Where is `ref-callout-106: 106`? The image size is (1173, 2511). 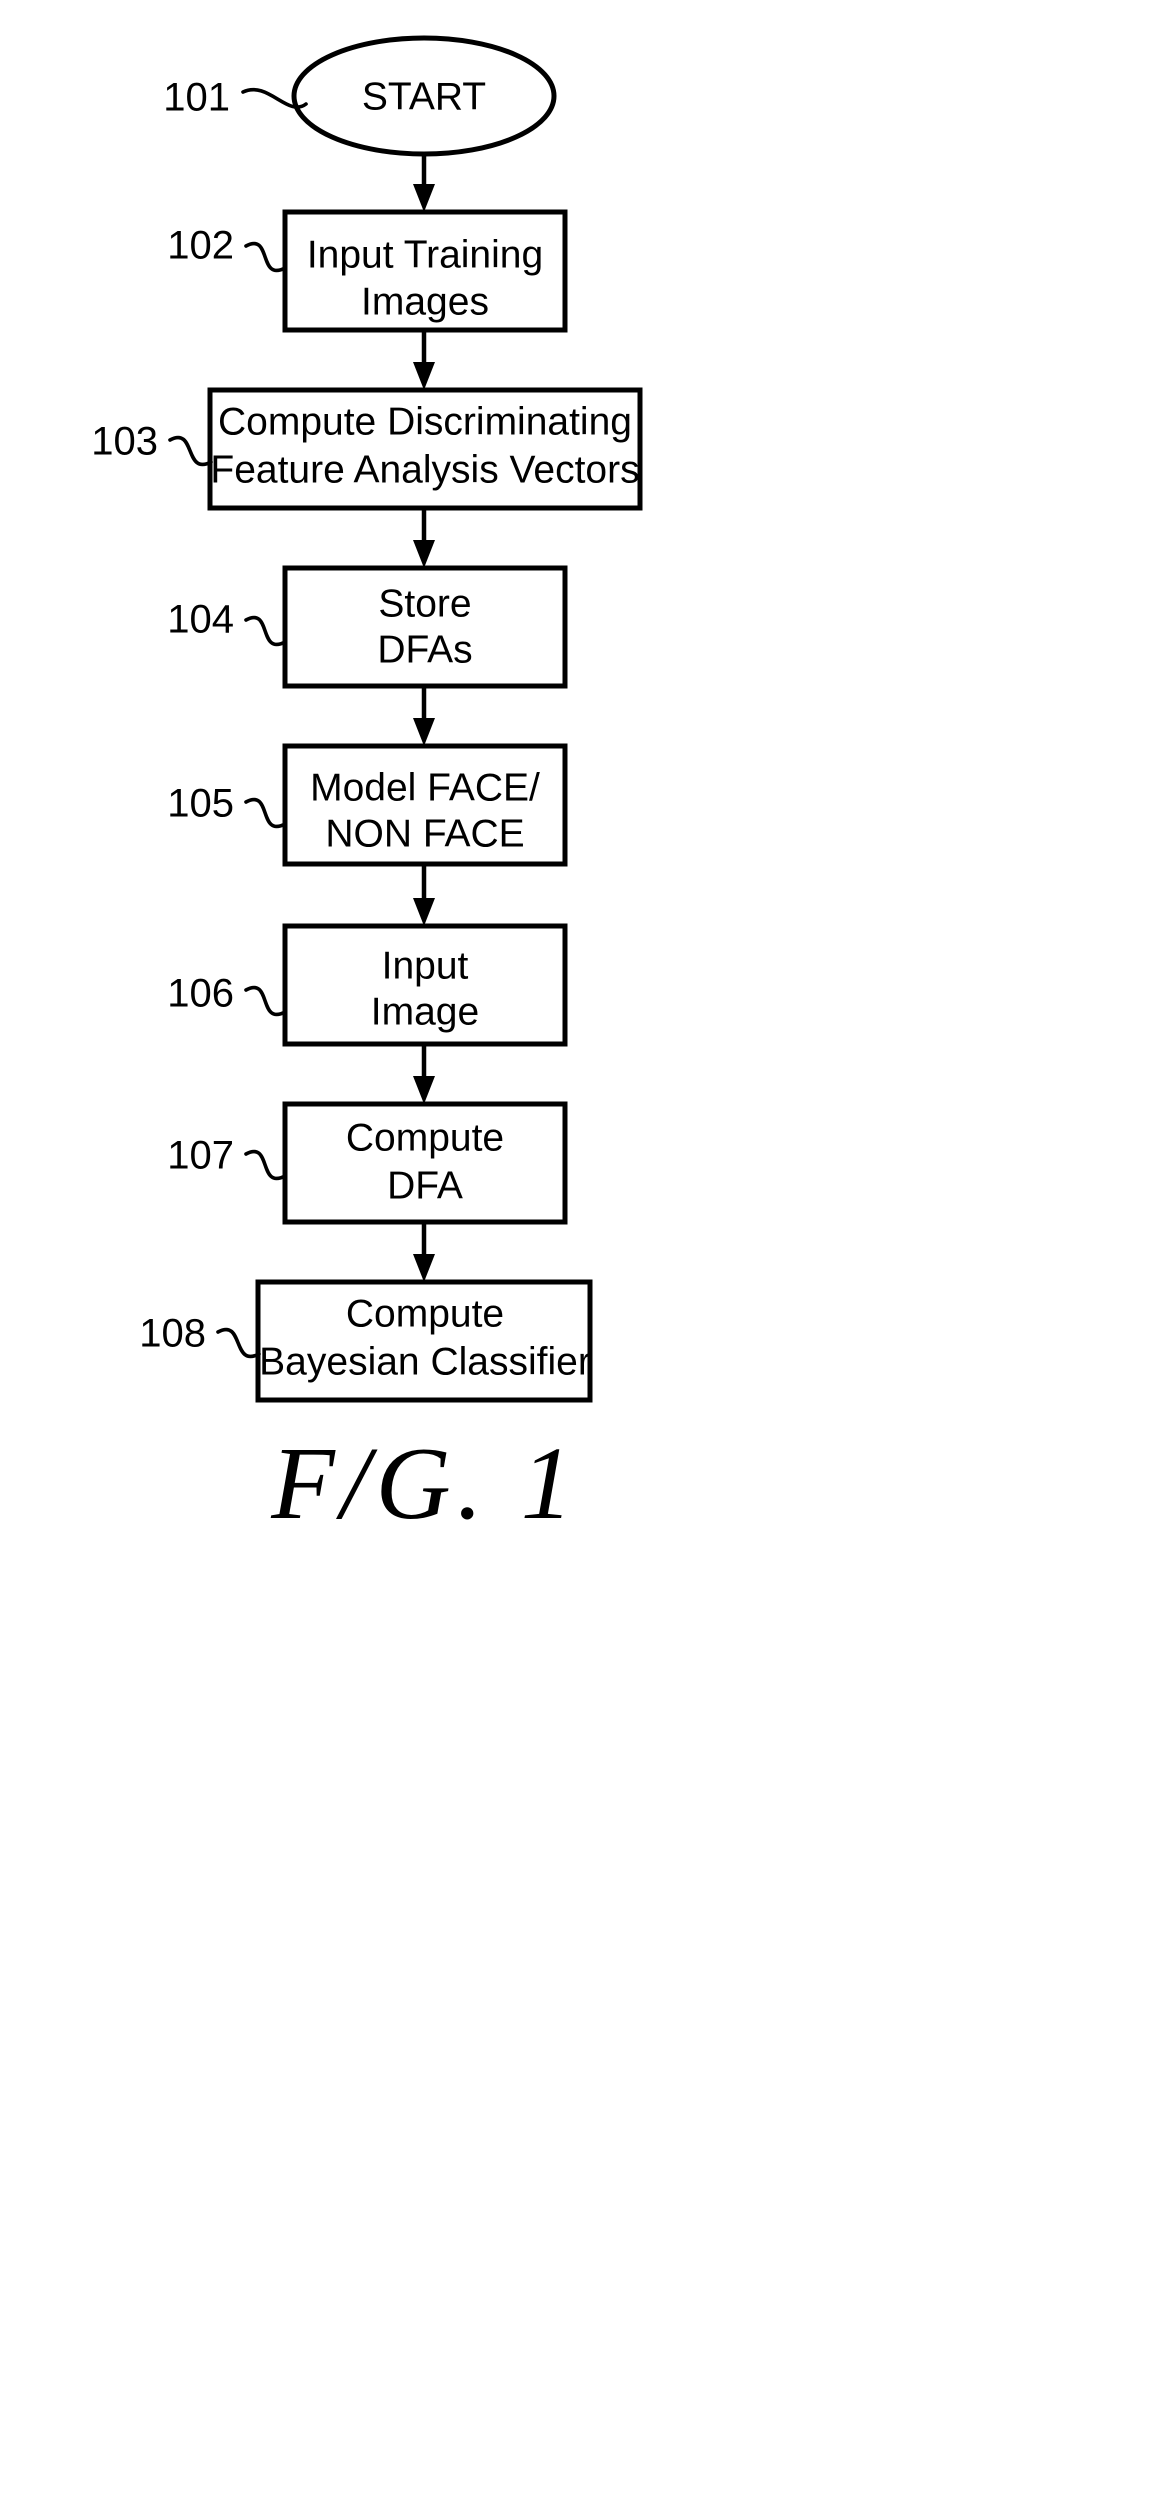
ref-callout-106: 106 is located at coordinates (227, 994).